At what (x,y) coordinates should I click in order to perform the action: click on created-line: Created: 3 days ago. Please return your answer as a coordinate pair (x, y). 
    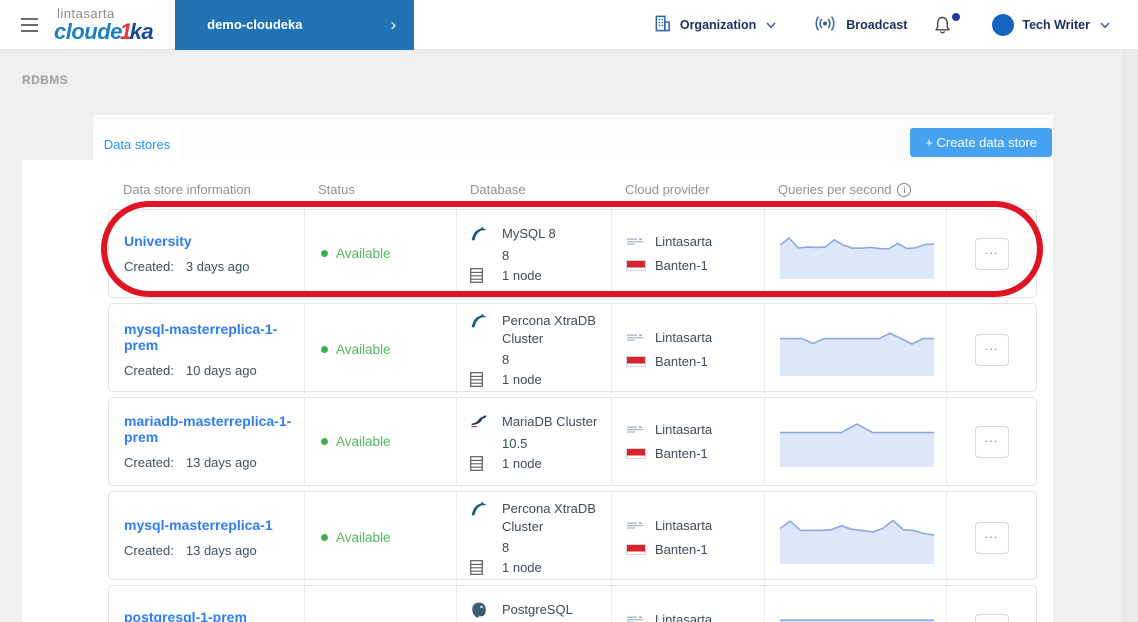
    Looking at the image, I should click on (214, 266).